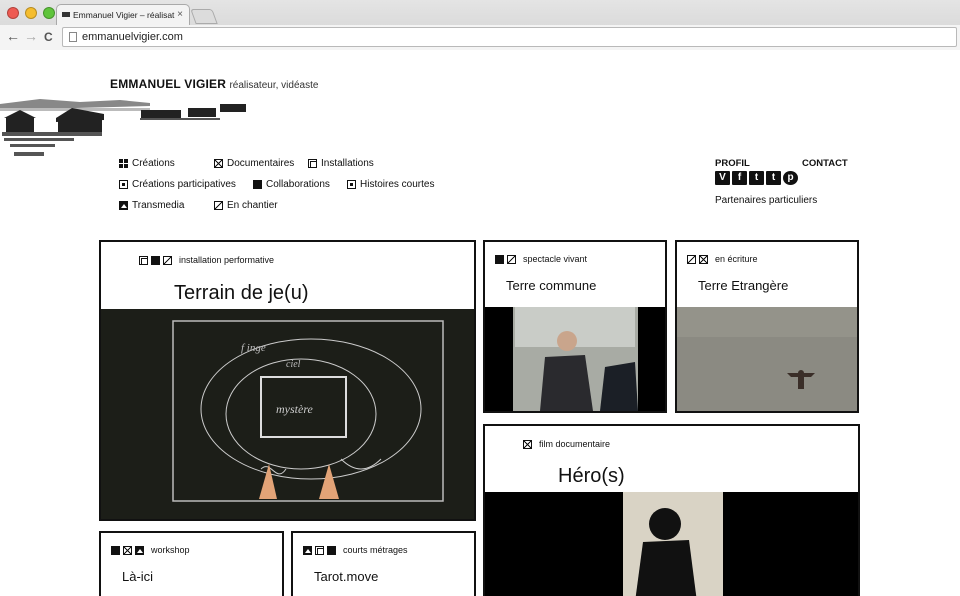  What do you see at coordinates (825, 163) in the screenshot?
I see `contact-link: CONTACT` at bounding box center [825, 163].